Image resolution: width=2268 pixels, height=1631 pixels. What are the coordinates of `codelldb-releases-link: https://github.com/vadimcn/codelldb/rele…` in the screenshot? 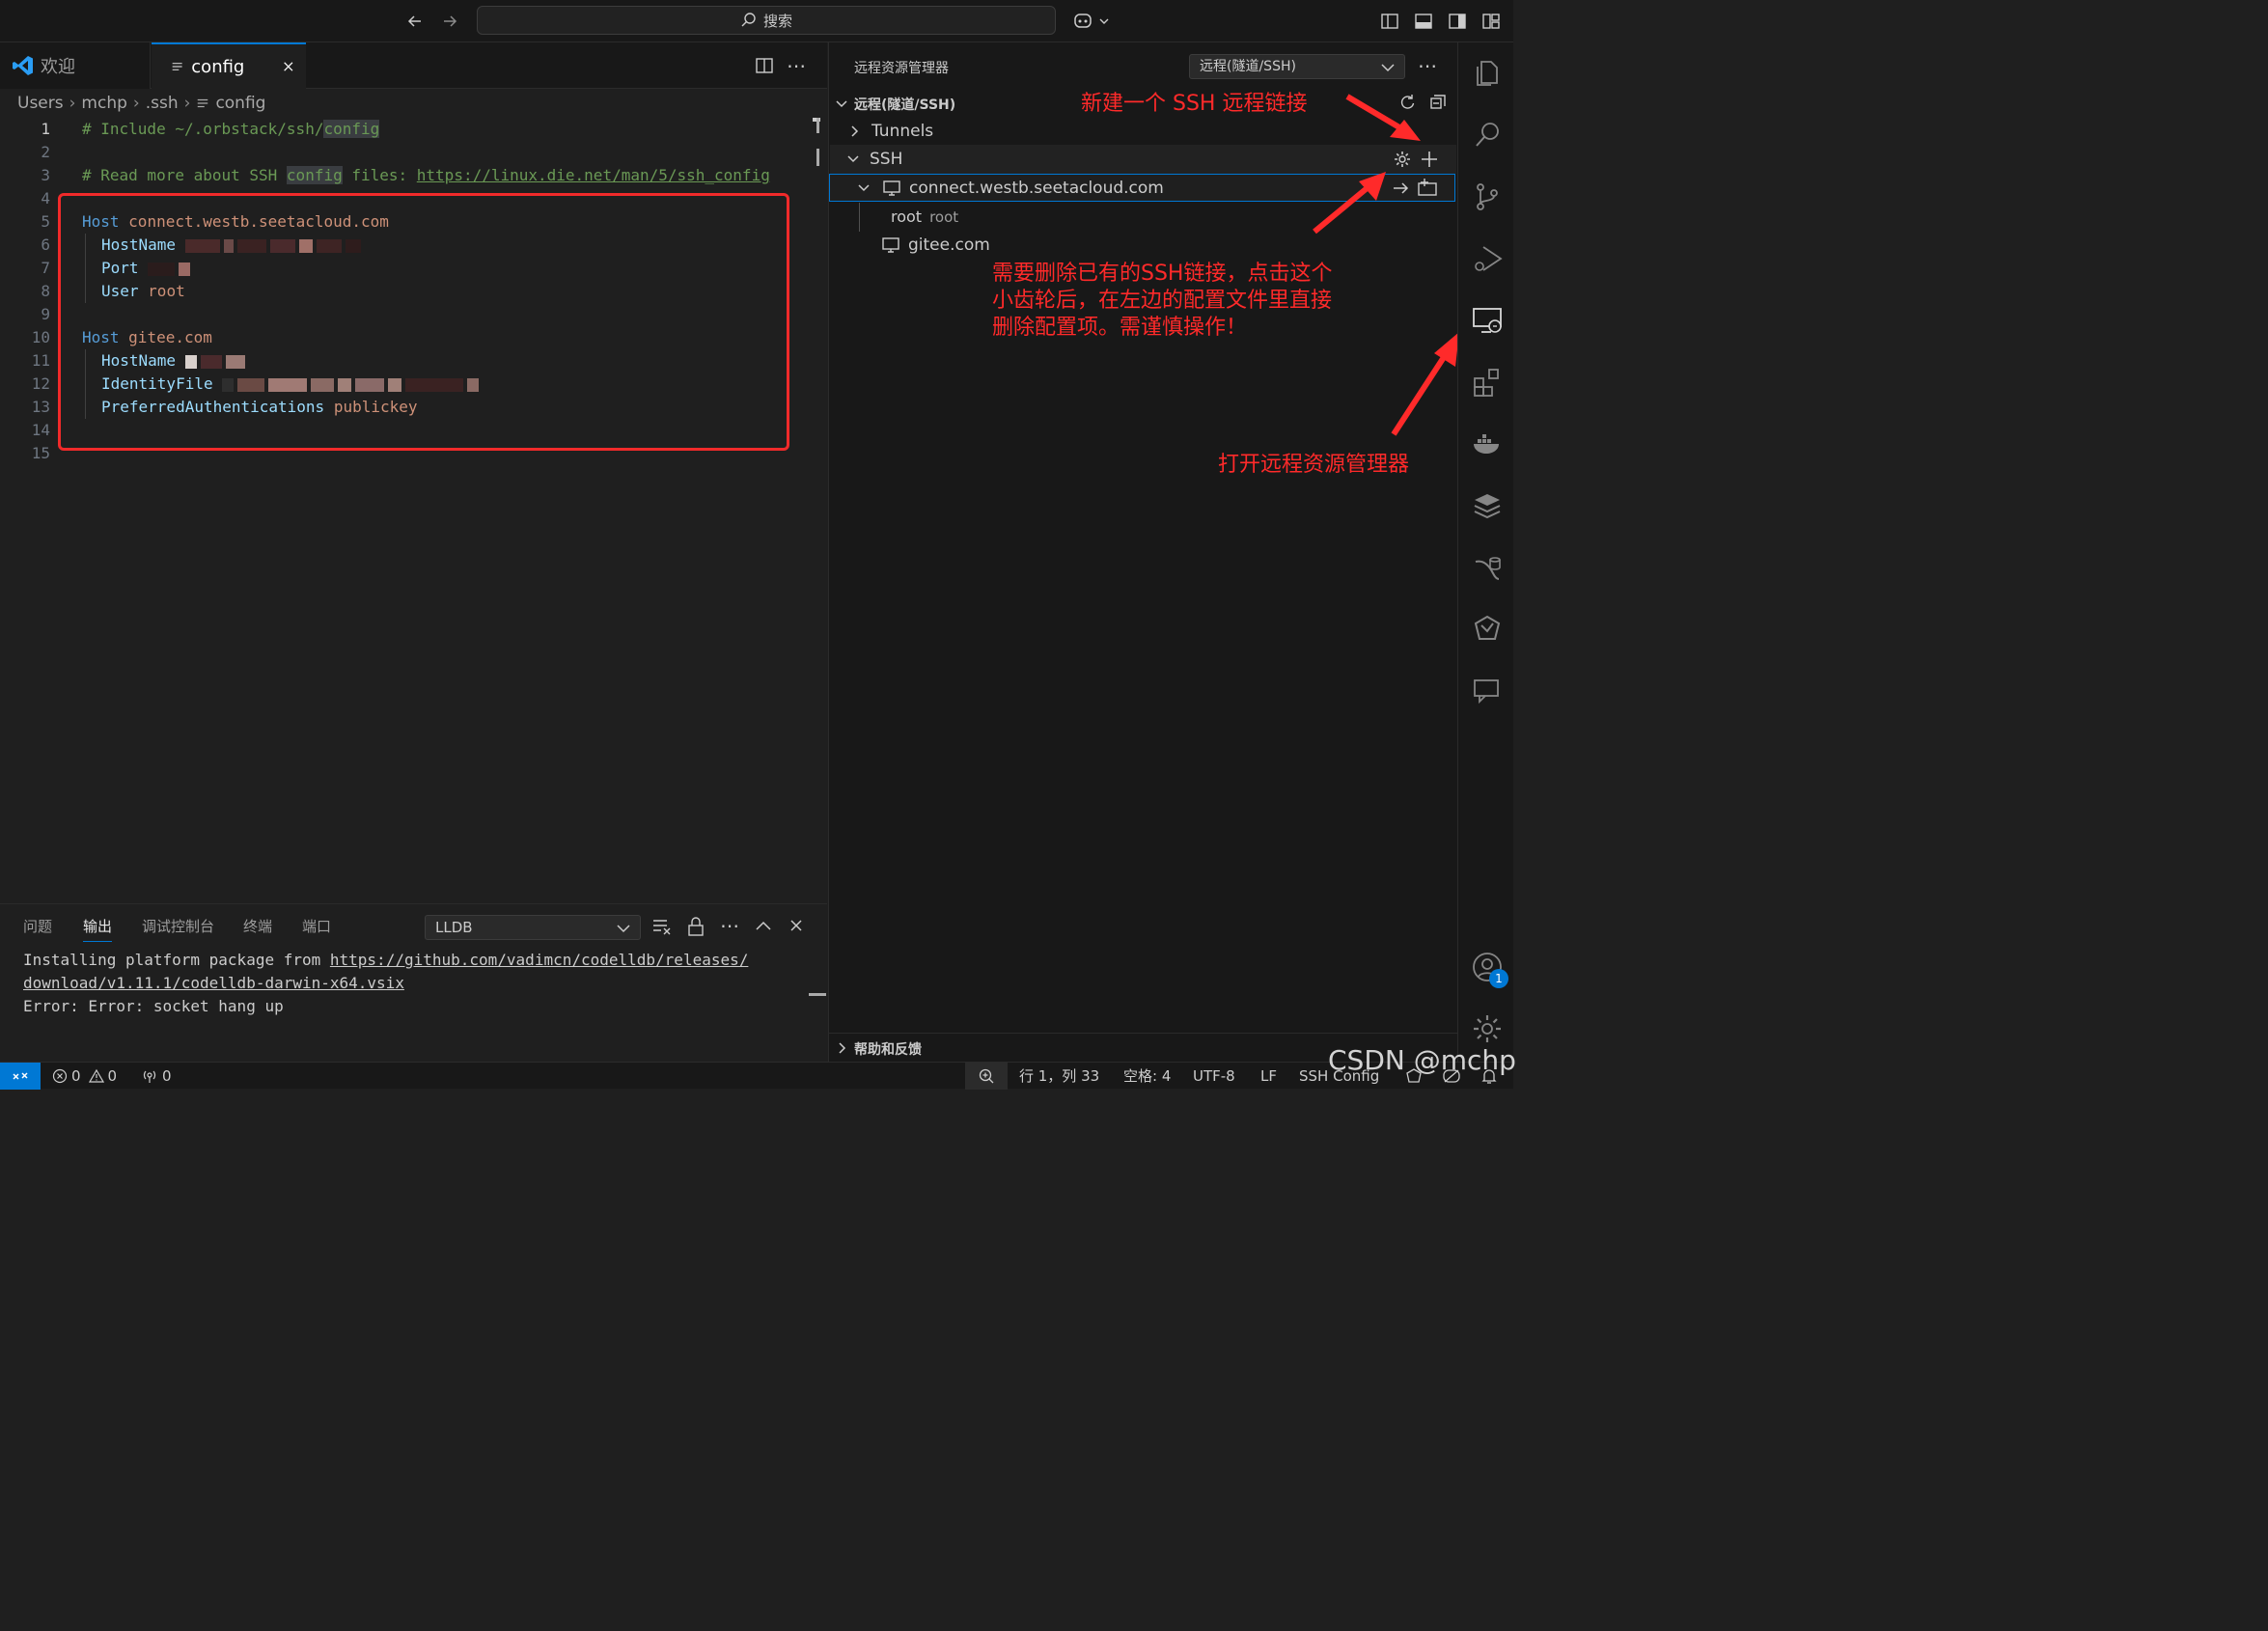 It's located at (539, 960).